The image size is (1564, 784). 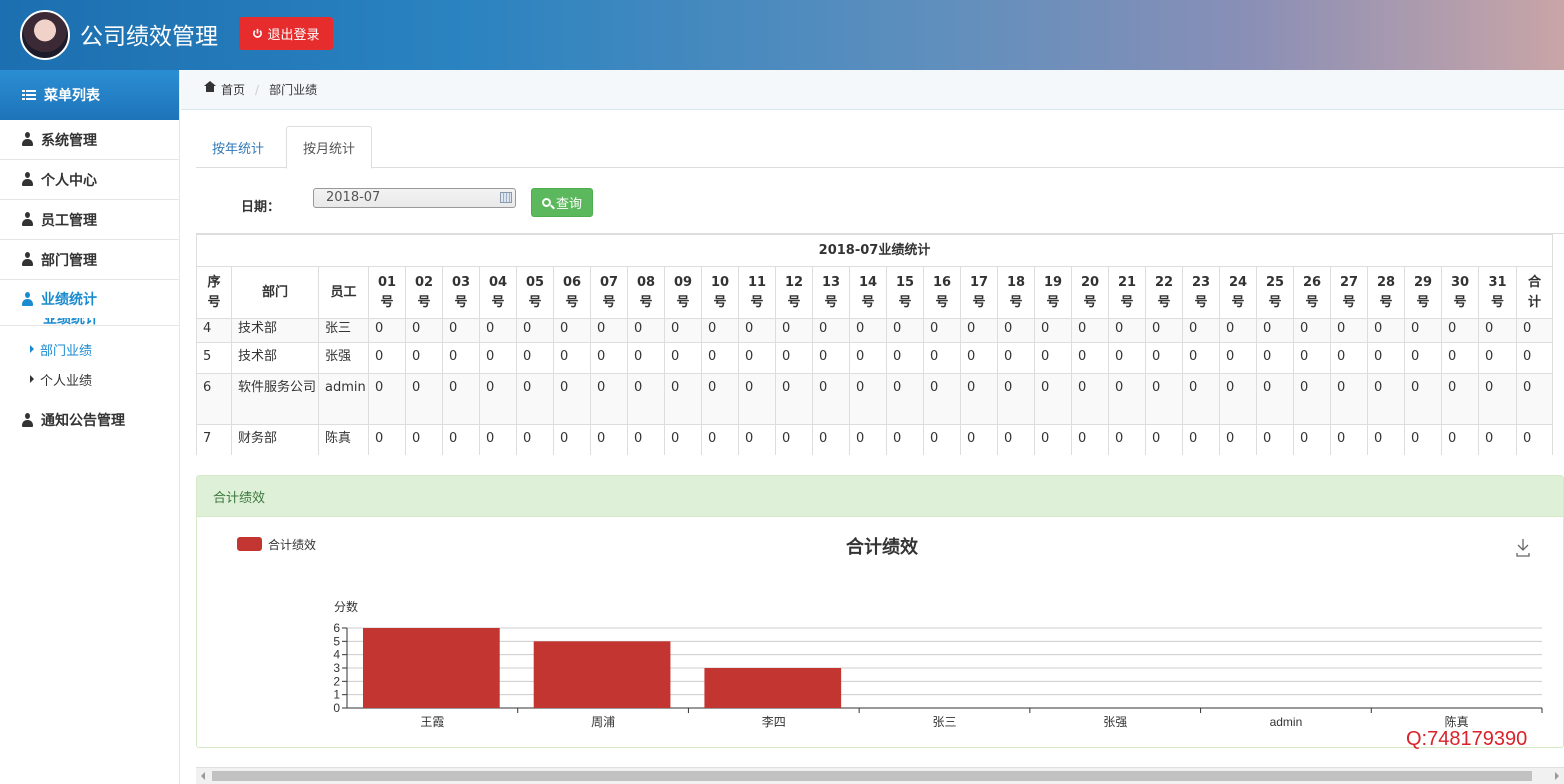 What do you see at coordinates (609, 292) in the screenshot?
I see `col-header-day: 07 号` at bounding box center [609, 292].